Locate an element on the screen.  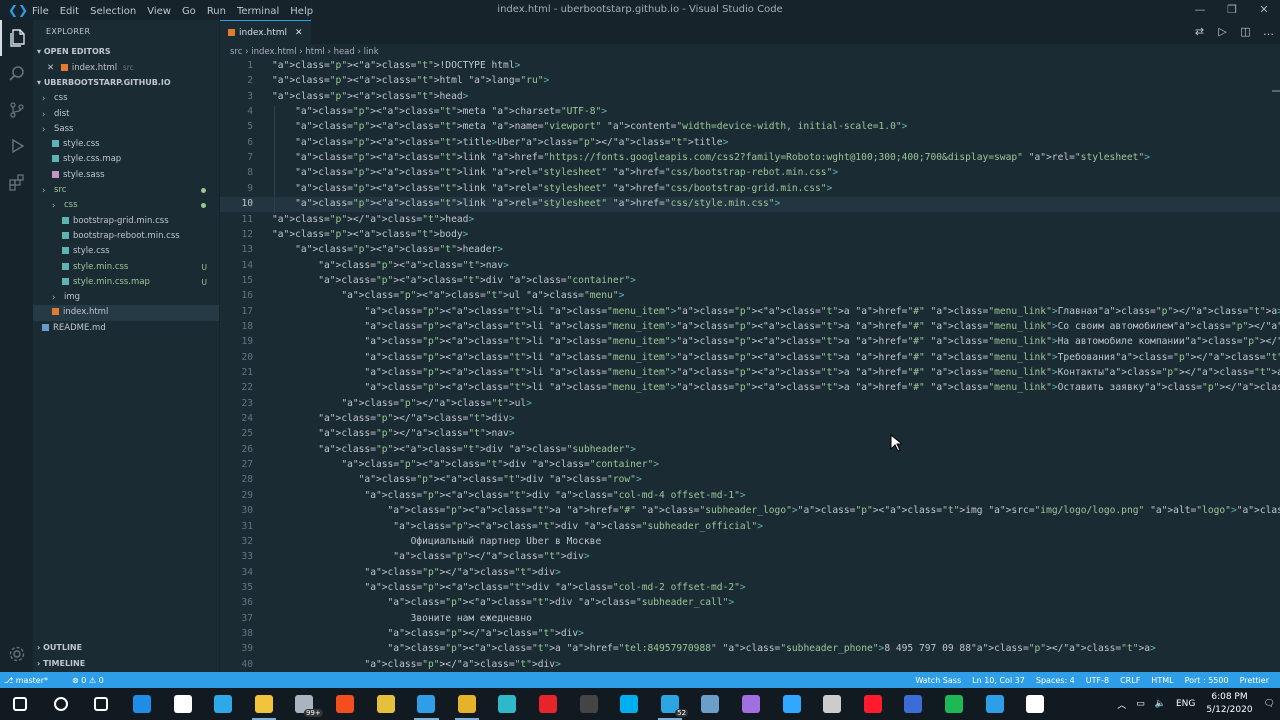
status-item: Spaces: 4 is located at coordinates (1055, 680).